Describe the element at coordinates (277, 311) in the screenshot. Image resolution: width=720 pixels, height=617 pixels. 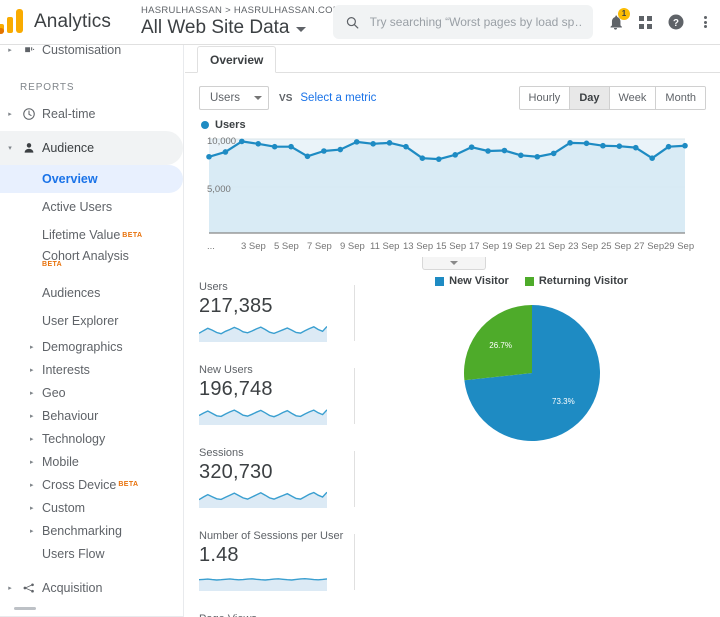
I see `metric-card-users: Users 217,385` at that location.